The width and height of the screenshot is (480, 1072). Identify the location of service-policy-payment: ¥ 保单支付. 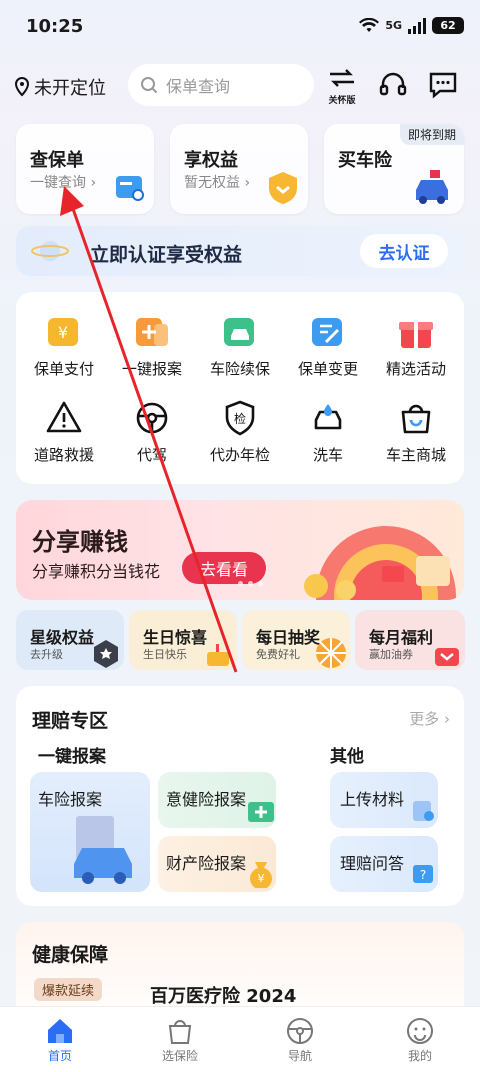
(64, 345).